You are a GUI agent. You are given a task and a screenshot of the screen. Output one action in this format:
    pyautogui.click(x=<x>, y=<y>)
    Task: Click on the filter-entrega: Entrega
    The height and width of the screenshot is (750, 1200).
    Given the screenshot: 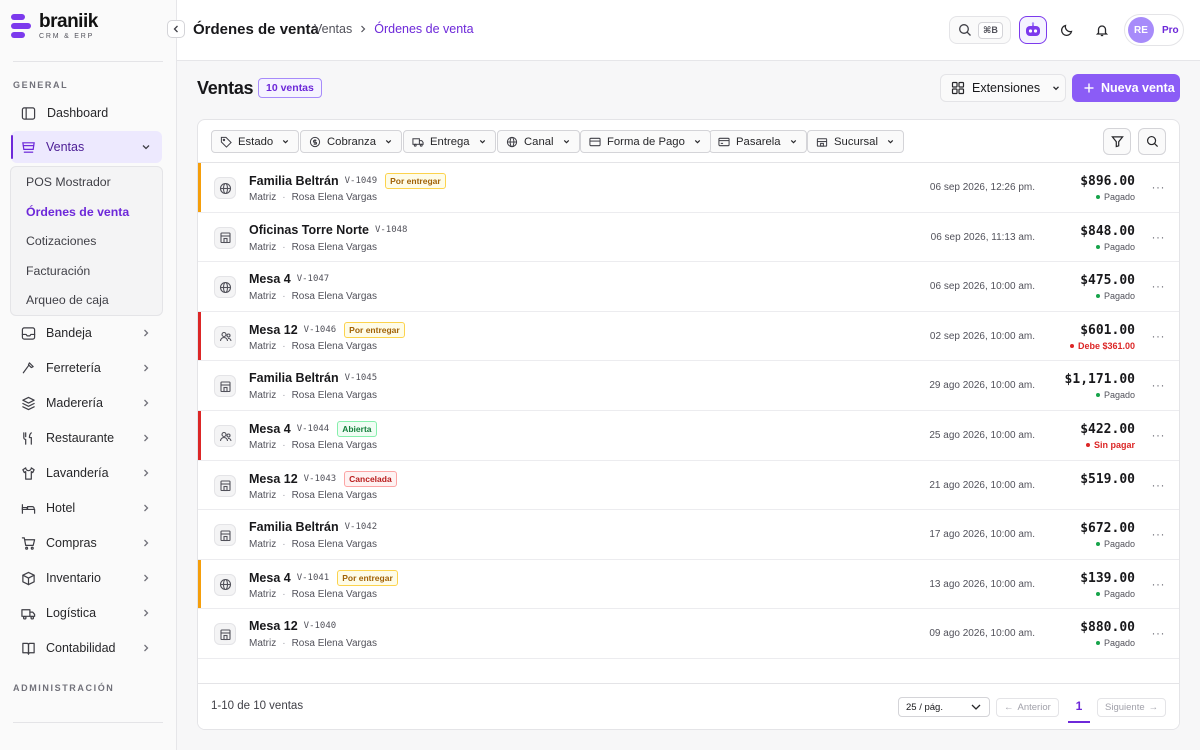 What is the action you would take?
    pyautogui.click(x=449, y=141)
    